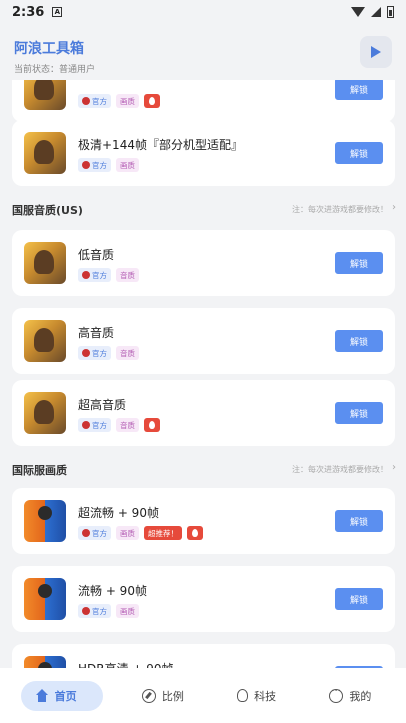  Describe the element at coordinates (203, 695) in the screenshot. I see `bottom-nav: 首页 比例 科技 我的` at that location.